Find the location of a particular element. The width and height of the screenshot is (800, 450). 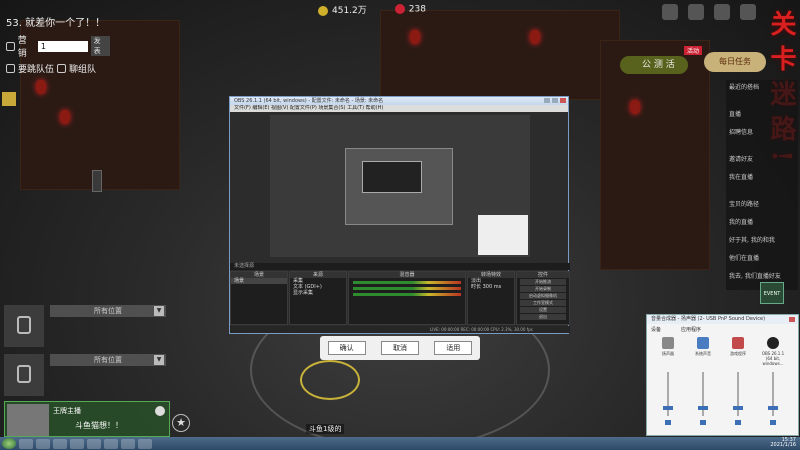

controls-dock: 控件 开始推流 开始录制 启动虚拟摄像机 工作室模式 设置 退出 is located at coordinates (543, 298).